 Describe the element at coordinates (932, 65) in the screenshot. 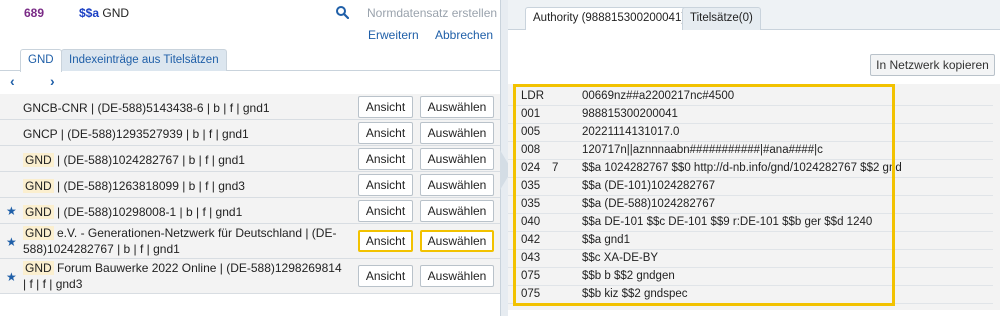

I see `copy-to-network-button: In Netzwerk kopieren` at that location.